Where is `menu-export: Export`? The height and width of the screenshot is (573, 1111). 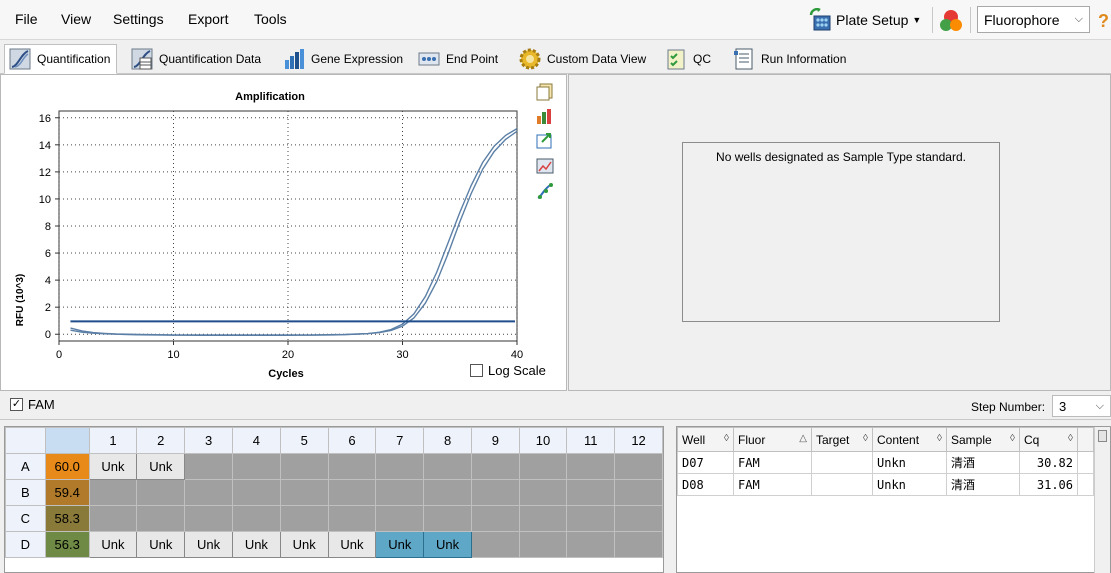 menu-export: Export is located at coordinates (208, 19).